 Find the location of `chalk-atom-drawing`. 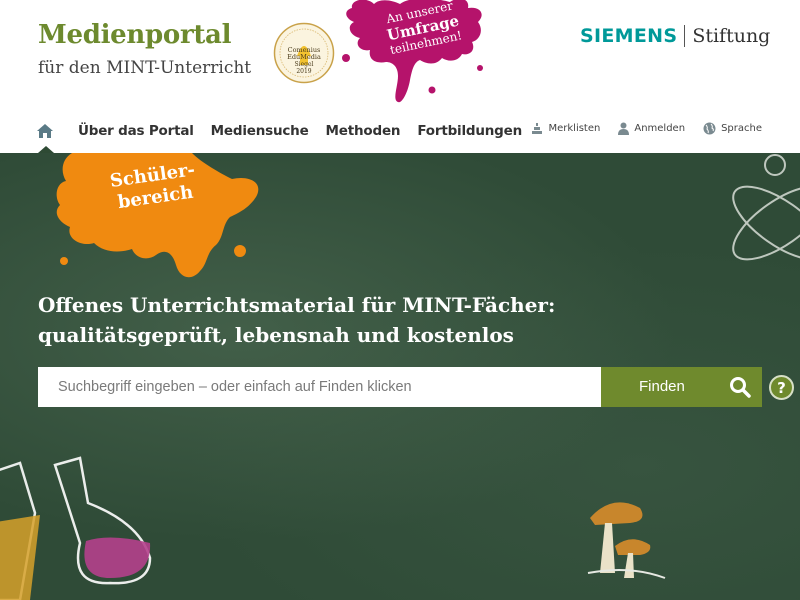

chalk-atom-drawing is located at coordinates (766, 207).